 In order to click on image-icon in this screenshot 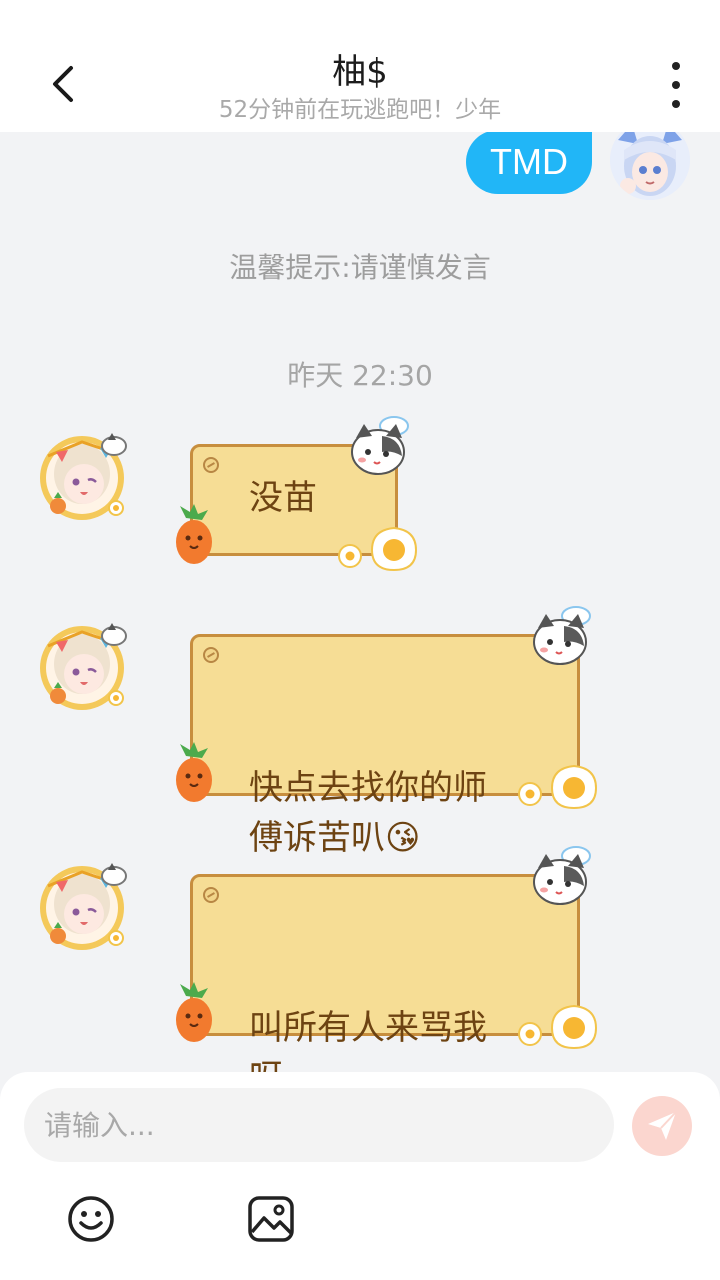, I will do `click(271, 1219)`.